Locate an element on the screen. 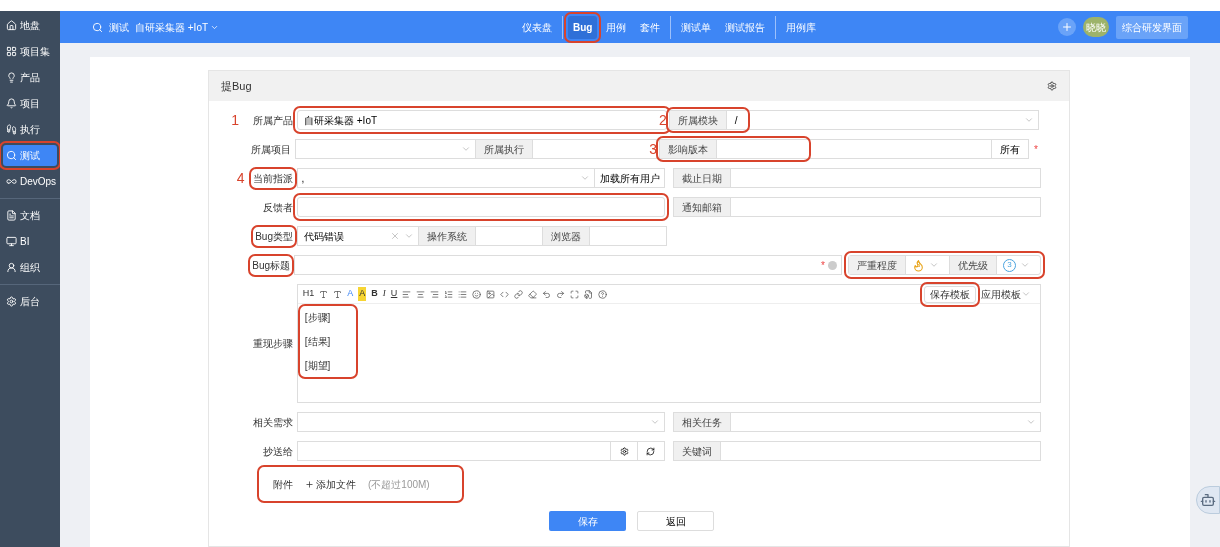 Image resolution: width=1220 pixels, height=547 pixels. sidebar-item: 地盘 is located at coordinates (30, 25).